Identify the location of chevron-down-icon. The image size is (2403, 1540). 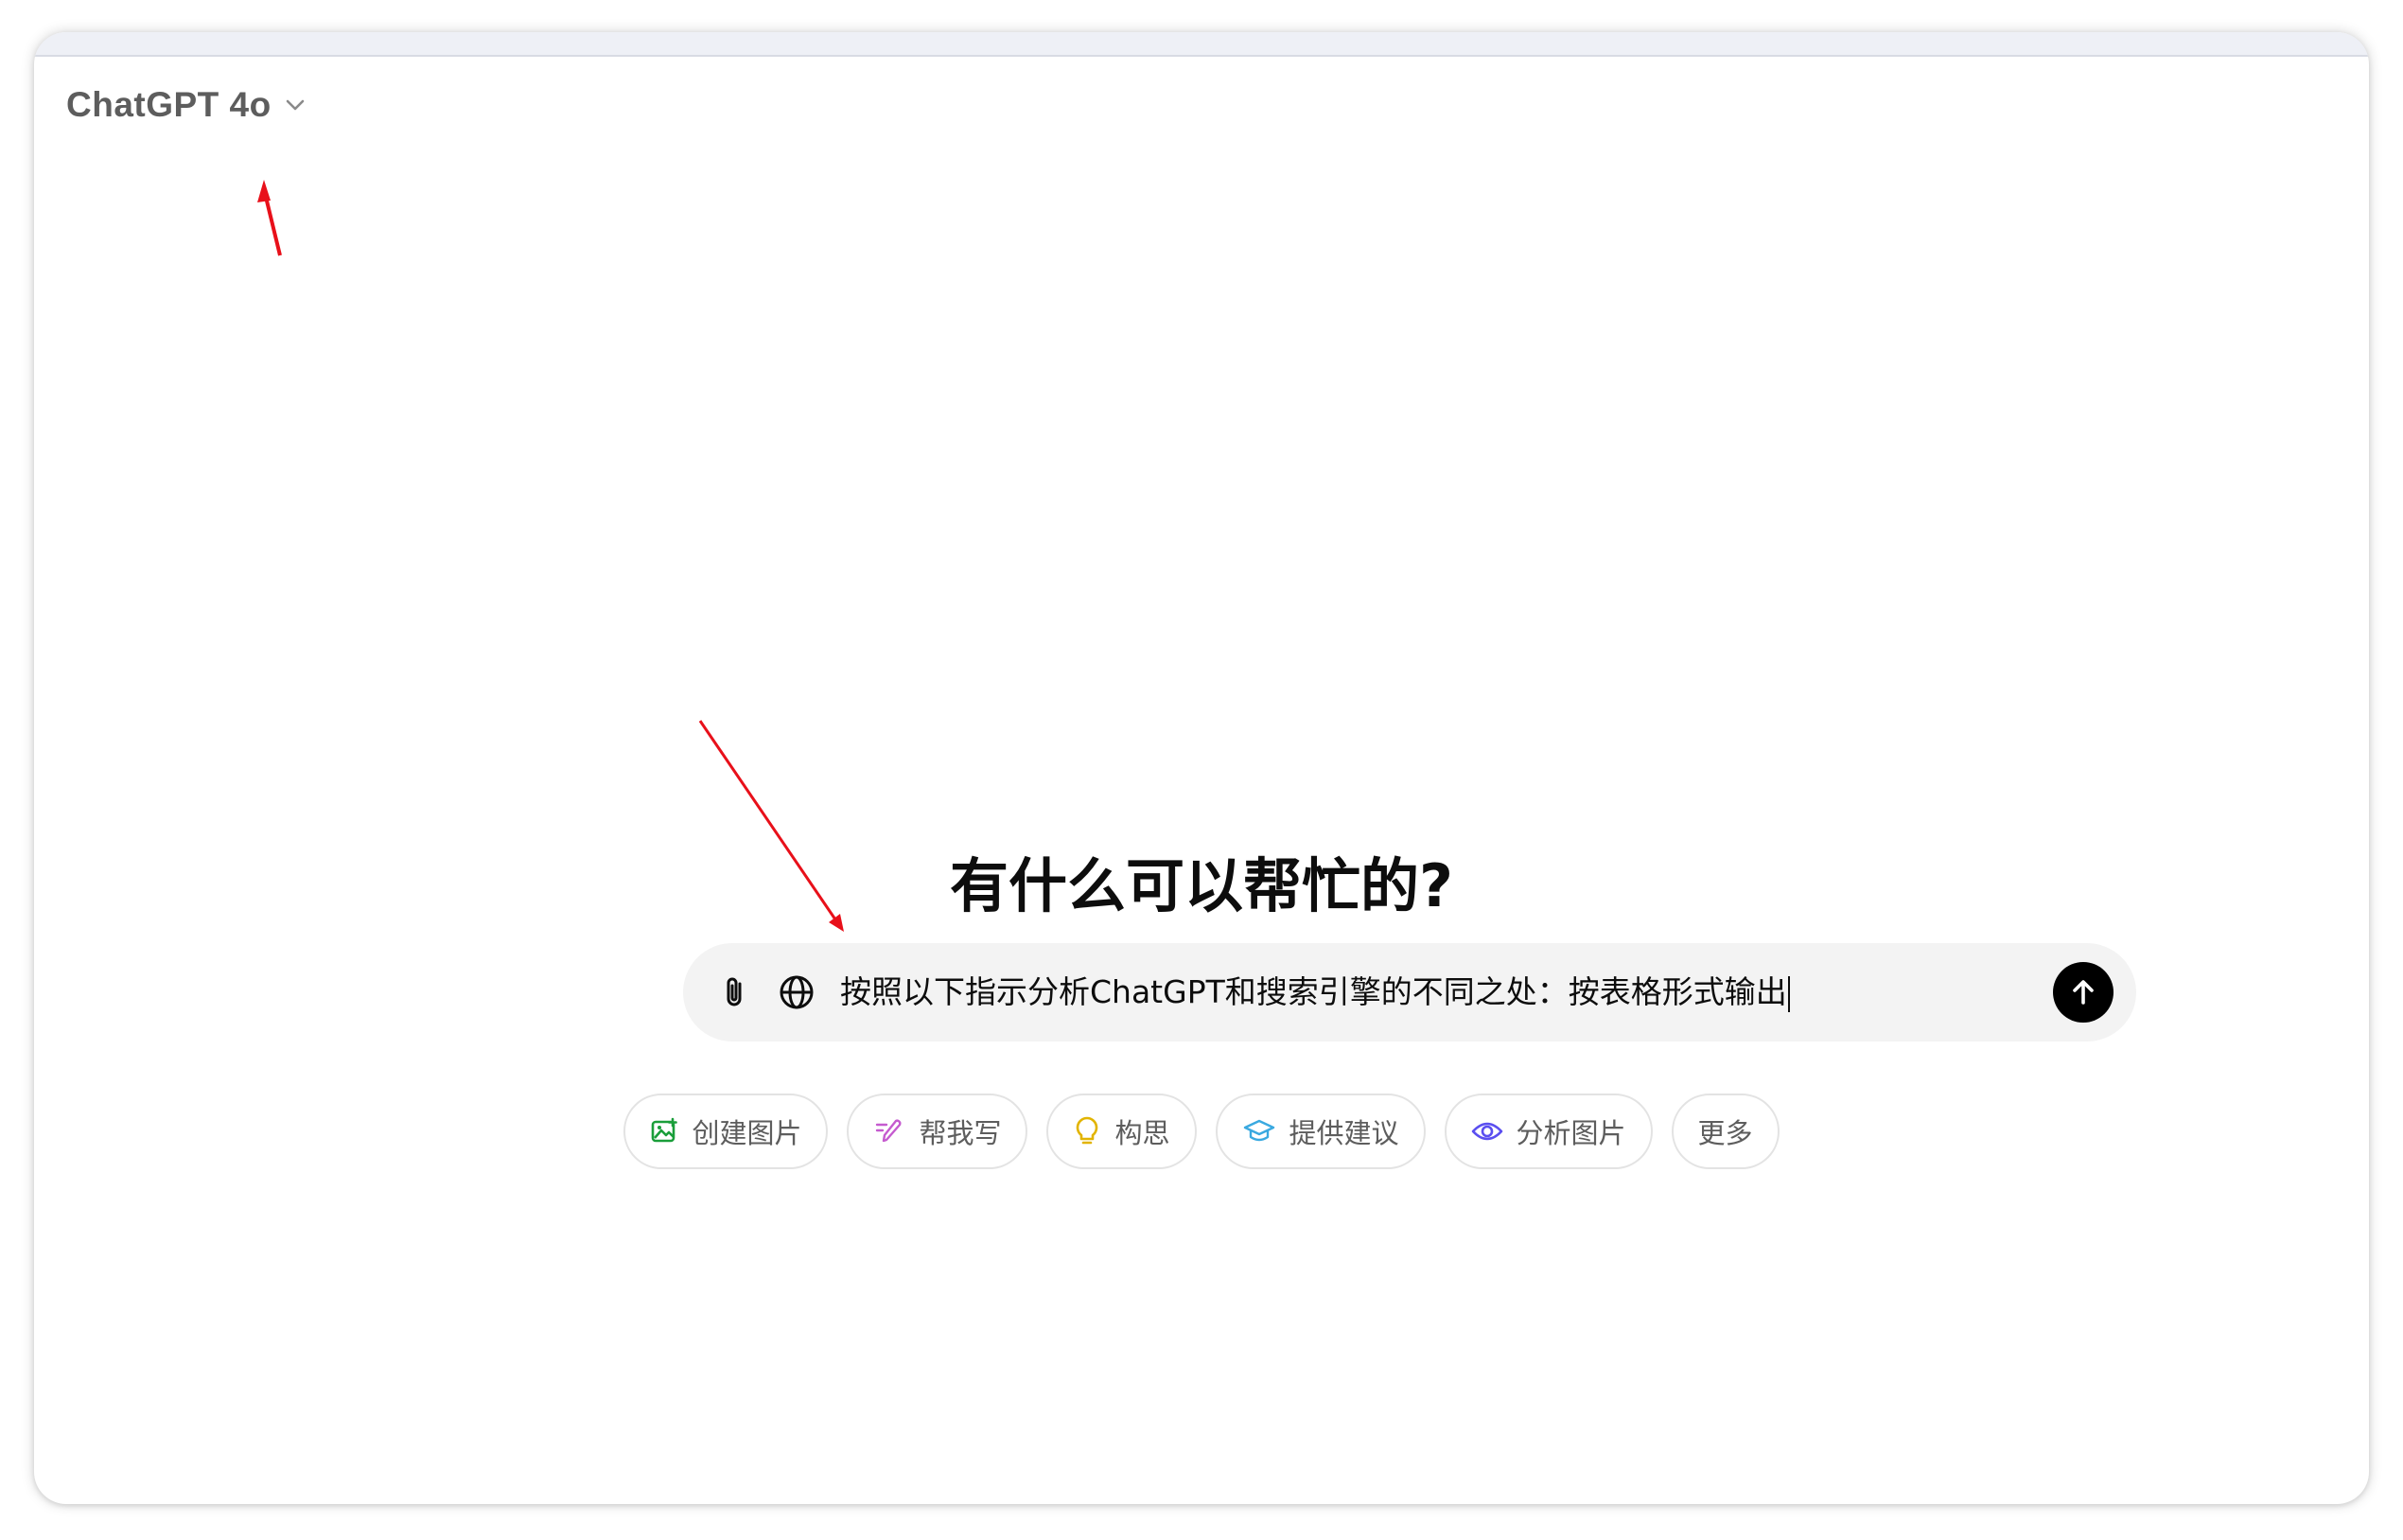
(295, 105).